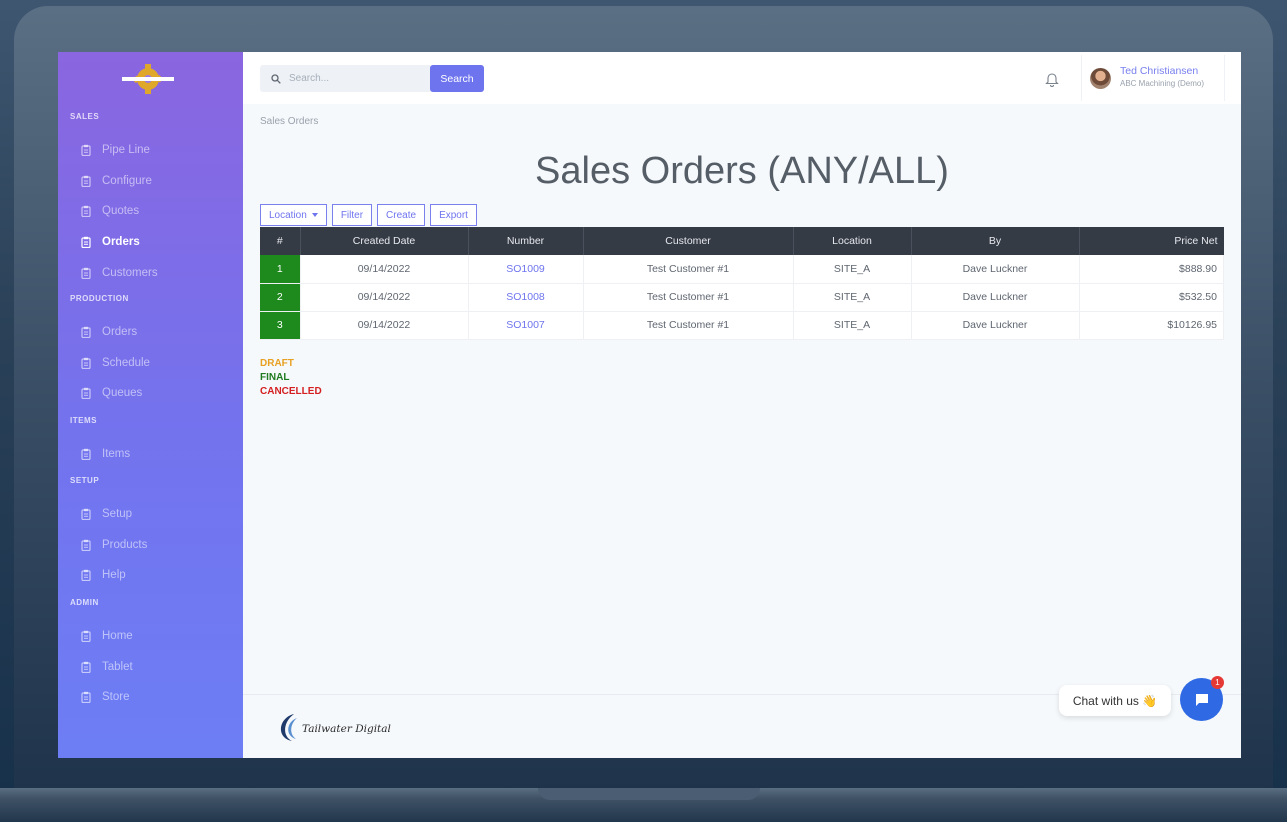  I want to click on order-number-link: SO1008, so click(525, 297).